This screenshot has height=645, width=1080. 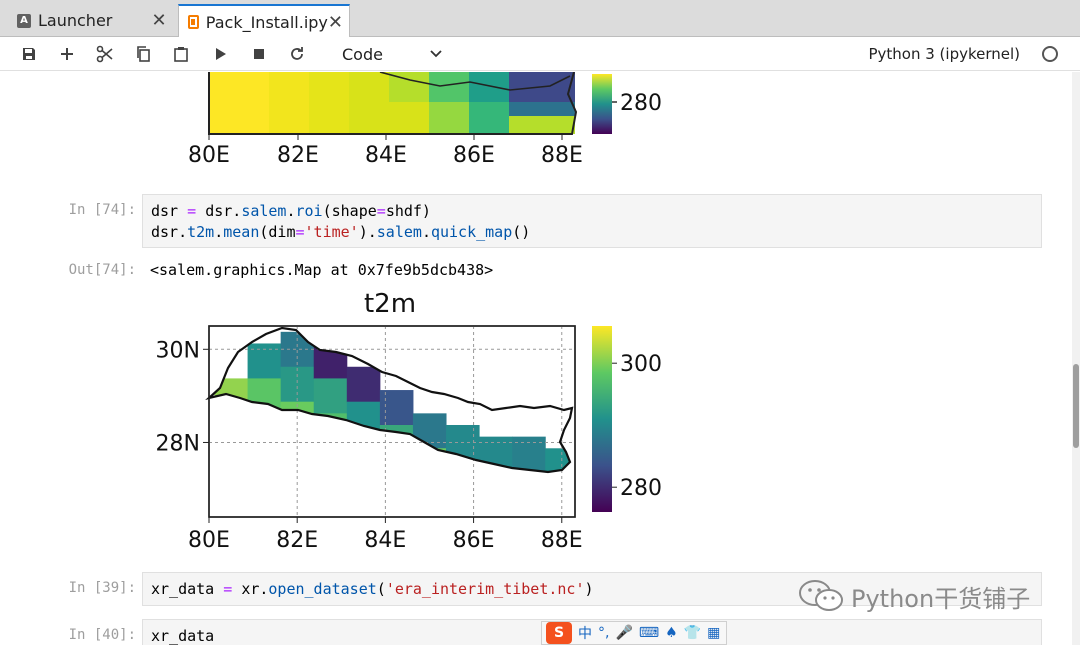 I want to click on tools-icon: ♠, so click(x=671, y=633).